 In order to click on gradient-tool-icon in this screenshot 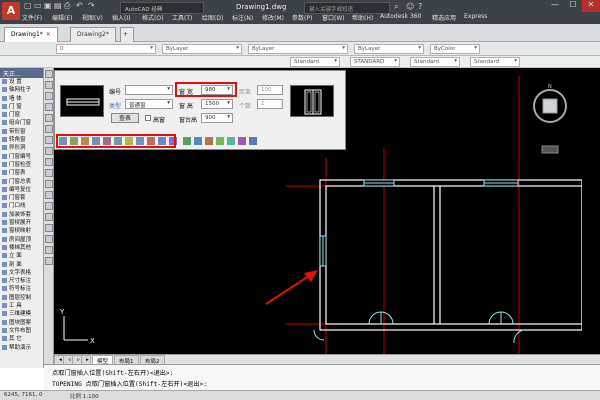, I will do `click(49, 228)`.